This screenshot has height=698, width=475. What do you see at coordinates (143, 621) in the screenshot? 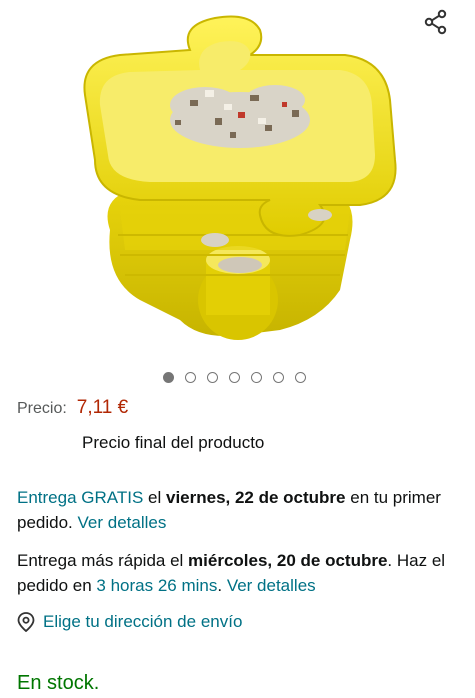
I see `choose-address-label: Elige tu dirección de envío` at bounding box center [143, 621].